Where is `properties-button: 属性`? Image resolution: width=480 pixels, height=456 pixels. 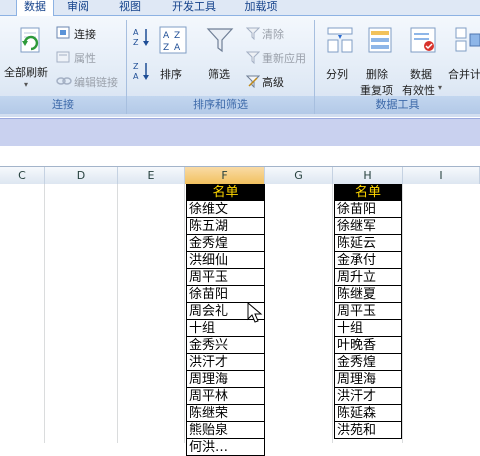
properties-button: 属性 is located at coordinates (87, 58).